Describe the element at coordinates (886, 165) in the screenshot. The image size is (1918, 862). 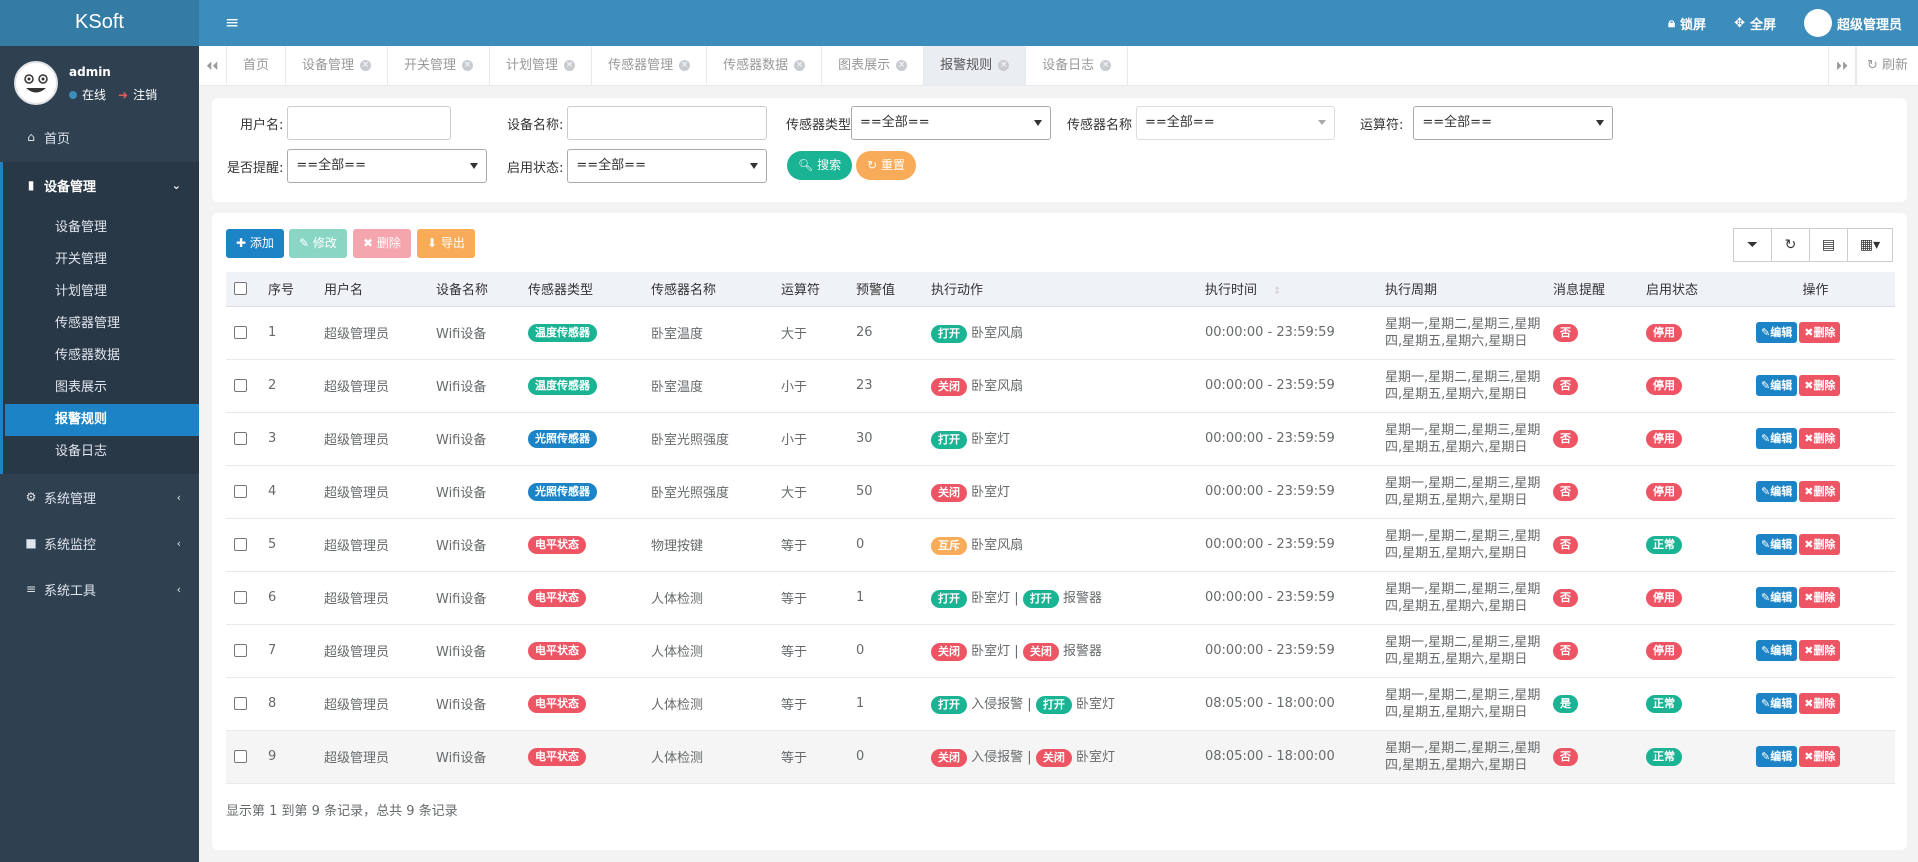
I see `reset-button: ↻ 重置` at that location.